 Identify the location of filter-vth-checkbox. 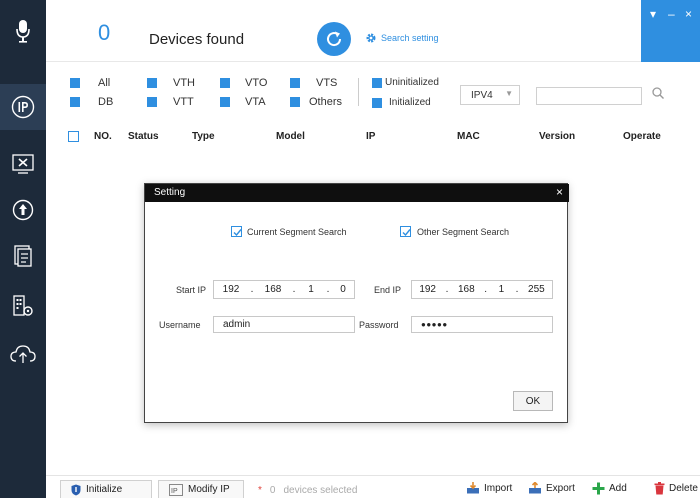
(152, 83).